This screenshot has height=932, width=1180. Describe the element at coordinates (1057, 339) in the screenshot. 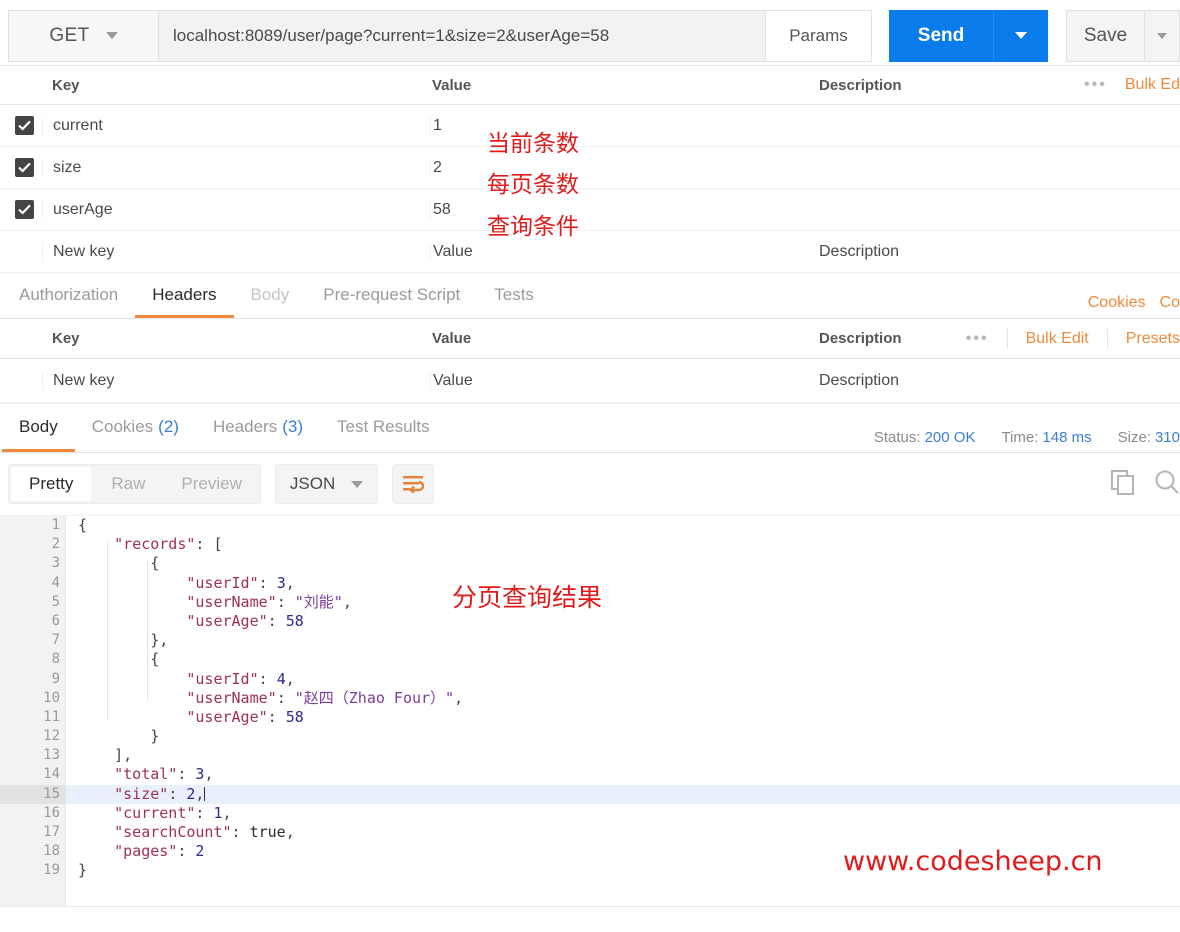

I see `headers-bulk-edit-link: Bulk Edit` at that location.